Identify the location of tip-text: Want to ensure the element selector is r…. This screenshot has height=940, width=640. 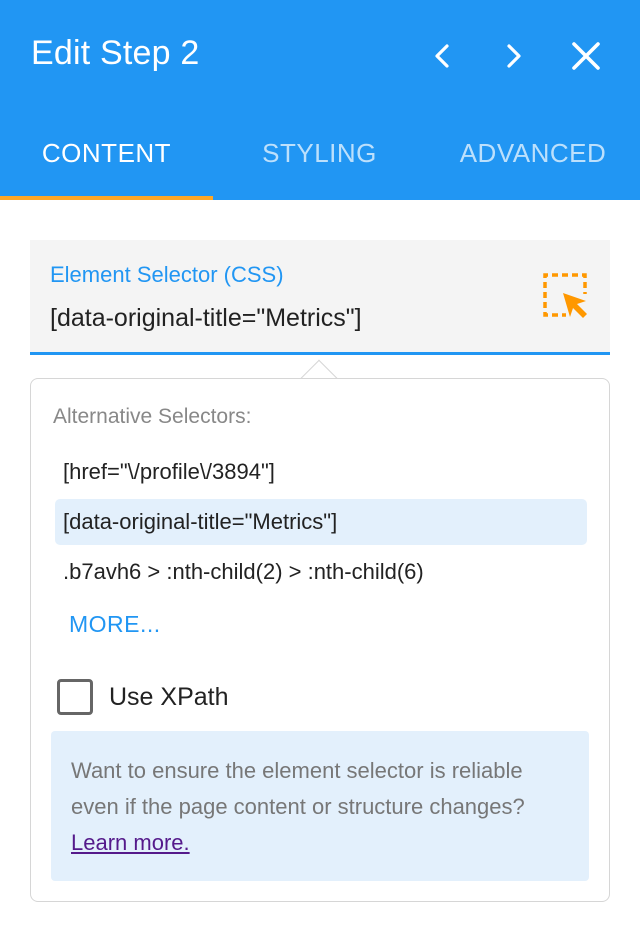
(298, 788).